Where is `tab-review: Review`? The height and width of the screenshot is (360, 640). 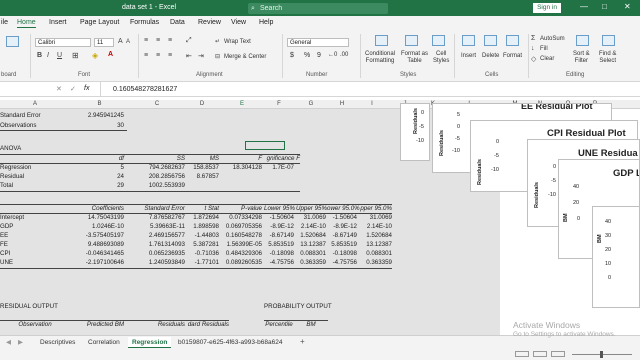
tab-review: Review is located at coordinates (209, 22).